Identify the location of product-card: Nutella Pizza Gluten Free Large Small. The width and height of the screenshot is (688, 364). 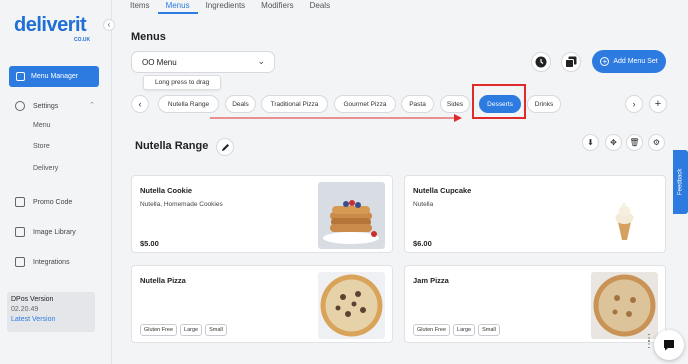
(262, 304).